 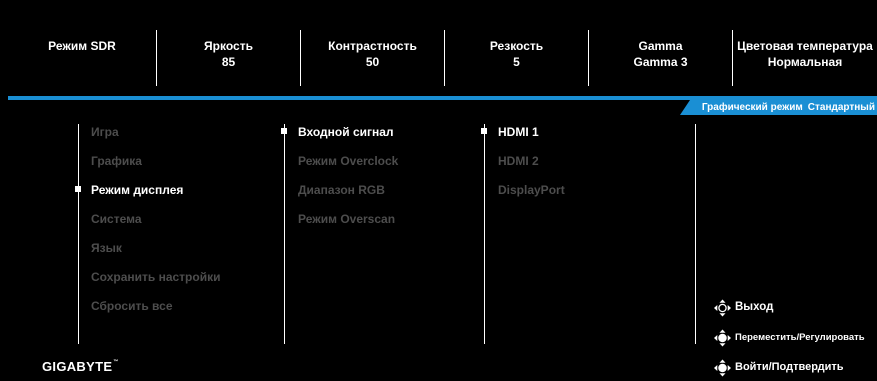 What do you see at coordinates (516, 46) in the screenshot?
I see `header-item-title: Резкость` at bounding box center [516, 46].